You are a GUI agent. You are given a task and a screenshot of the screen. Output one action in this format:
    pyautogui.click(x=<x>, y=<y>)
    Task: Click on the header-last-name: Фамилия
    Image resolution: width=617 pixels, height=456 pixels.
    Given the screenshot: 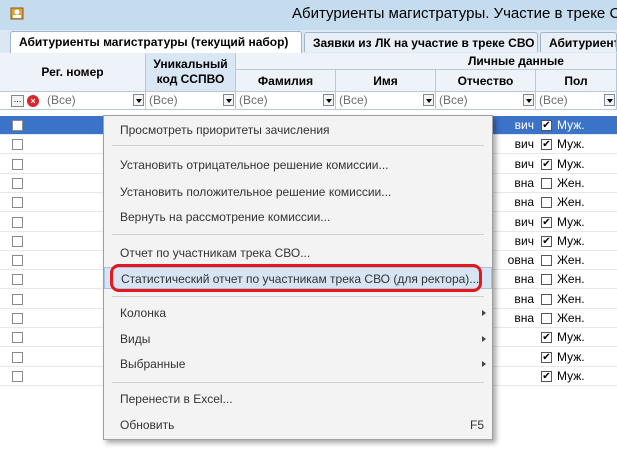 What is the action you would take?
    pyautogui.click(x=286, y=81)
    